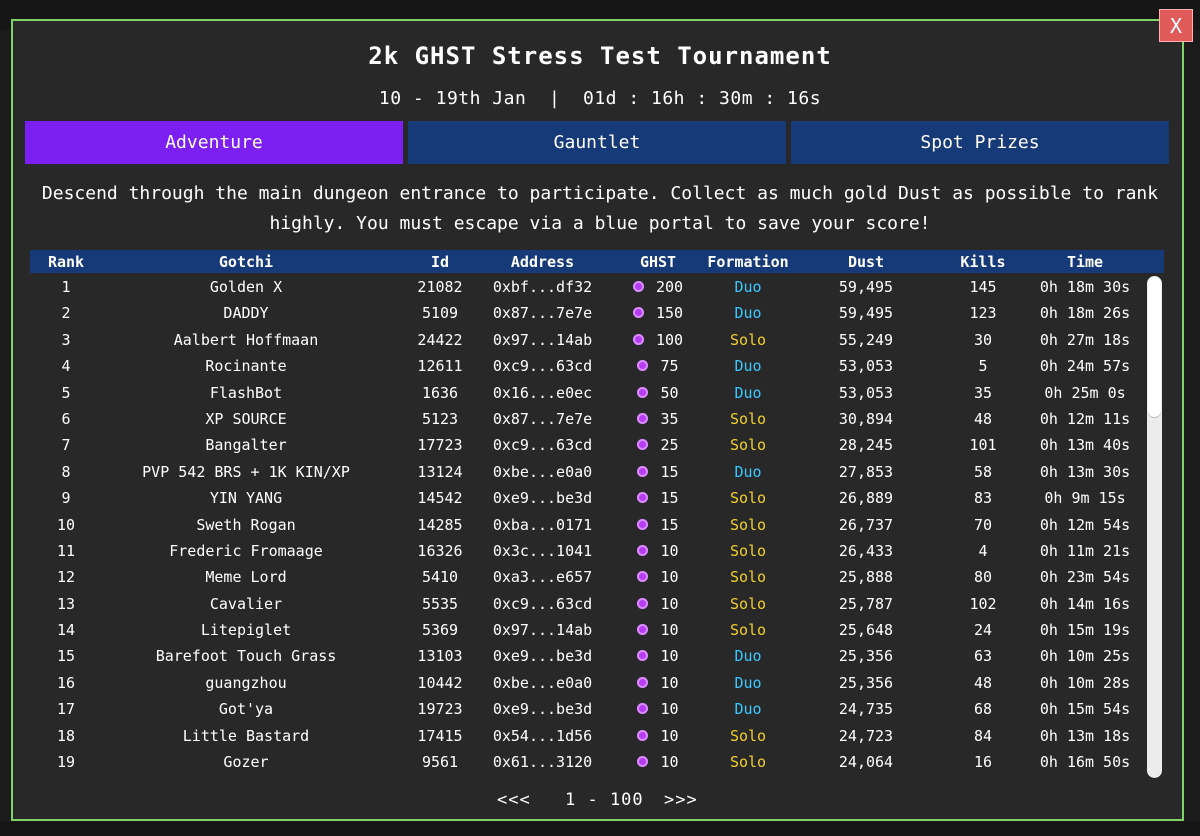 The width and height of the screenshot is (1200, 836). I want to click on close-button: X, so click(1176, 25).